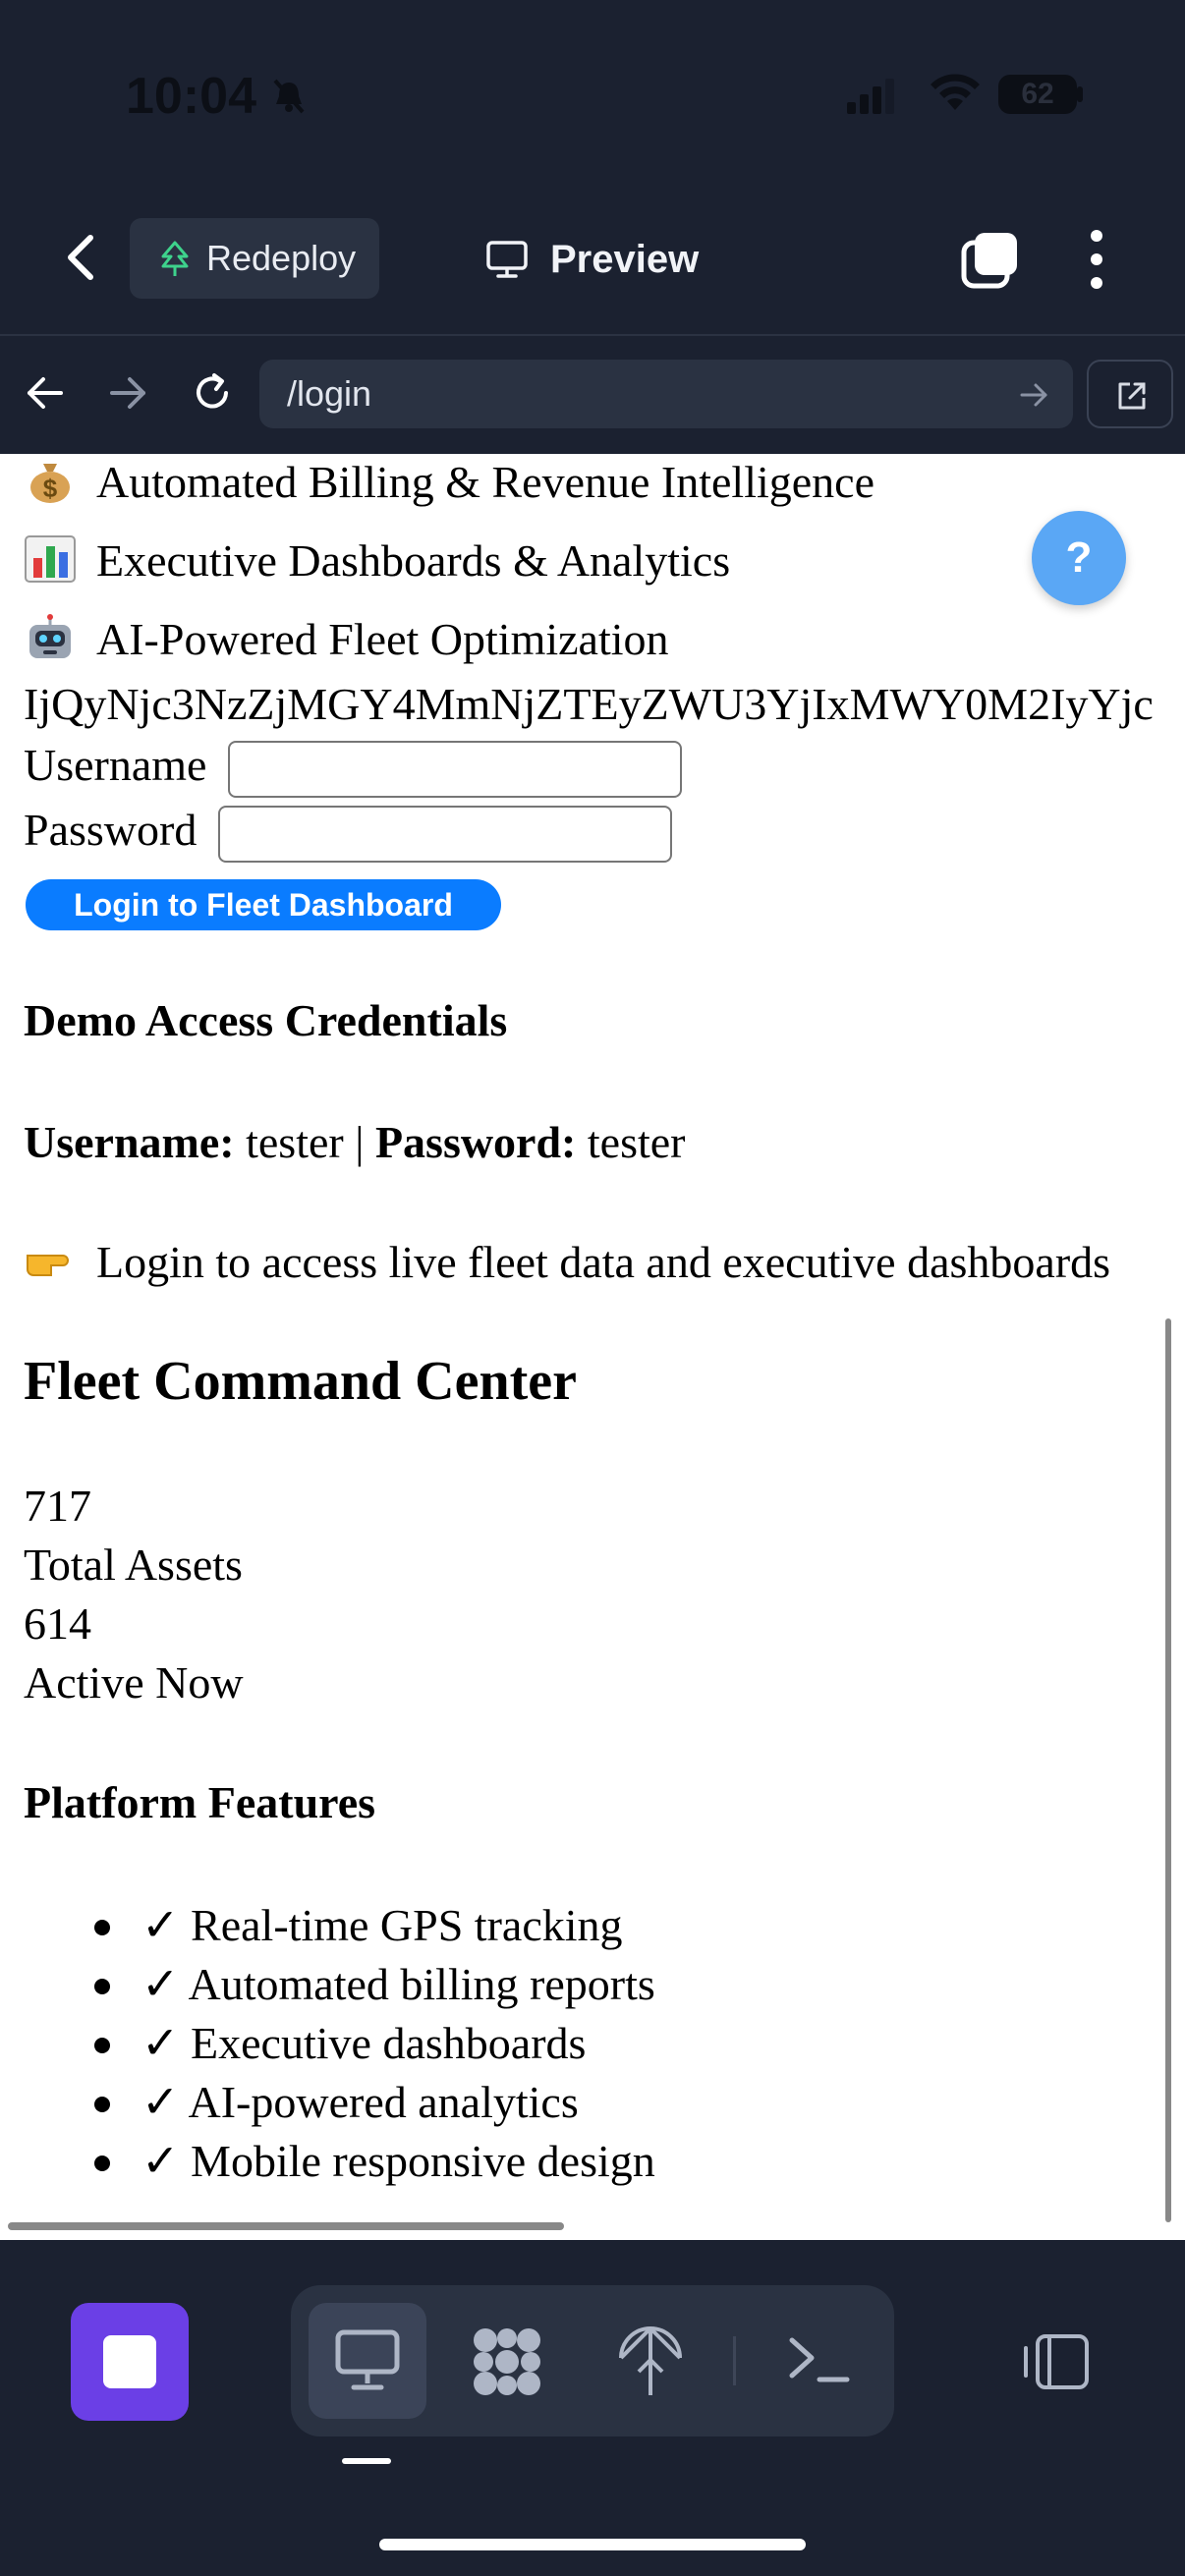 The width and height of the screenshot is (1185, 2576). What do you see at coordinates (340, 1986) in the screenshot?
I see `list-item: ✓ Automated billing reports` at bounding box center [340, 1986].